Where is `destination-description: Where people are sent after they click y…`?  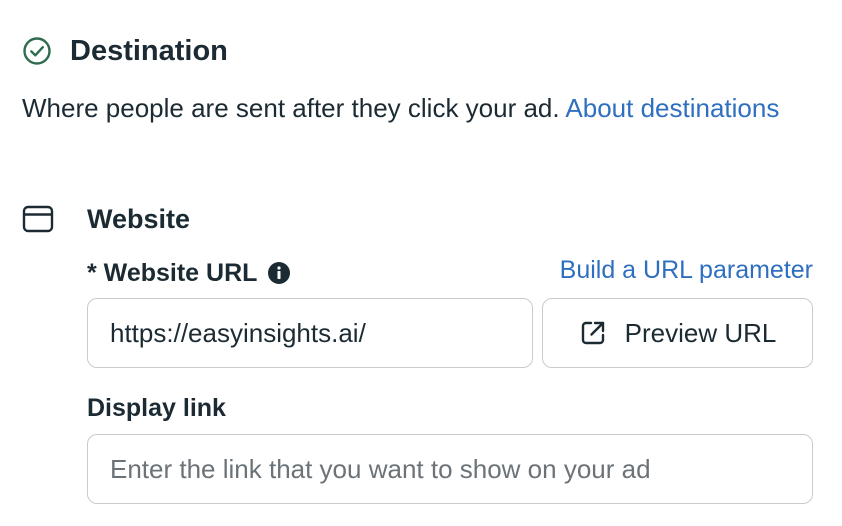 destination-description: Where people are sent after they click y… is located at coordinates (417, 108).